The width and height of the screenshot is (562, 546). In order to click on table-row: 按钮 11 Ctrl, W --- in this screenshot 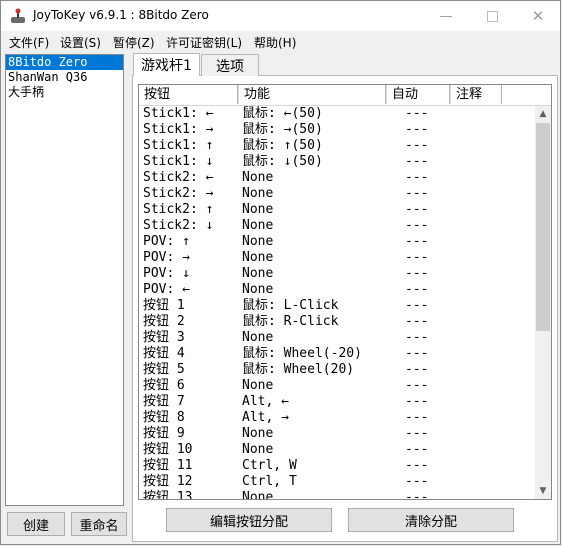, I will do `click(337, 466)`.